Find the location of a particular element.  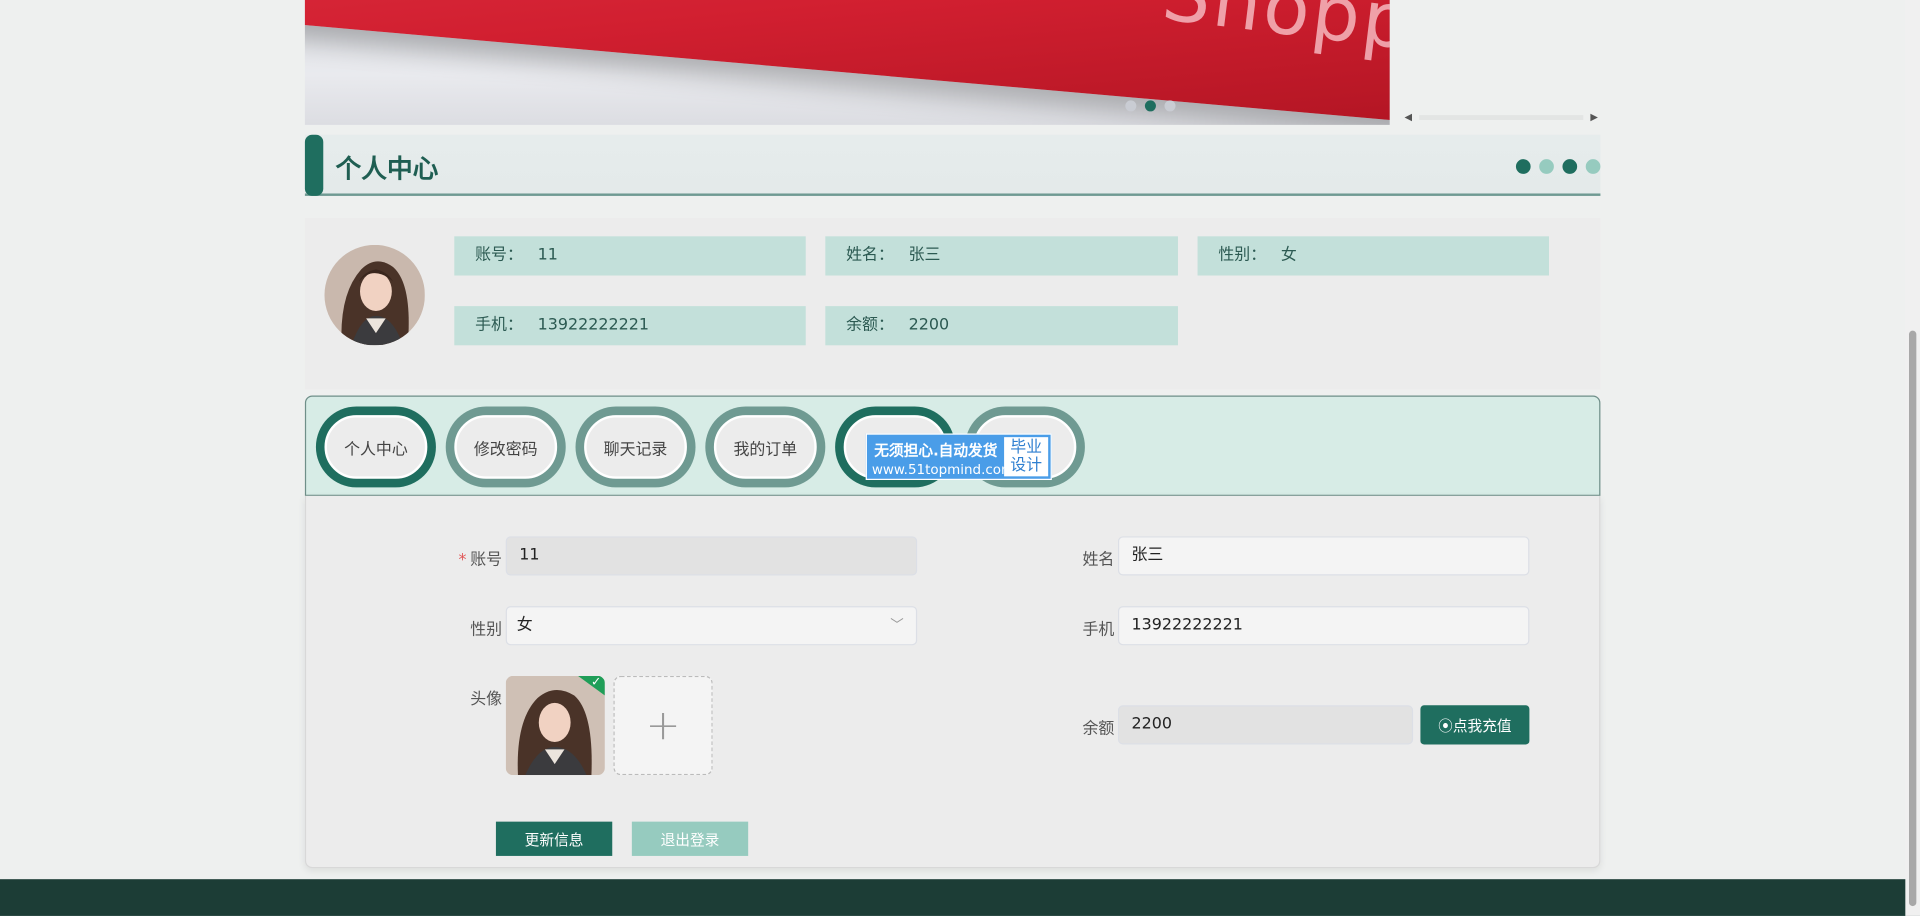

tab-label: 聊天记录 is located at coordinates (635, 447).